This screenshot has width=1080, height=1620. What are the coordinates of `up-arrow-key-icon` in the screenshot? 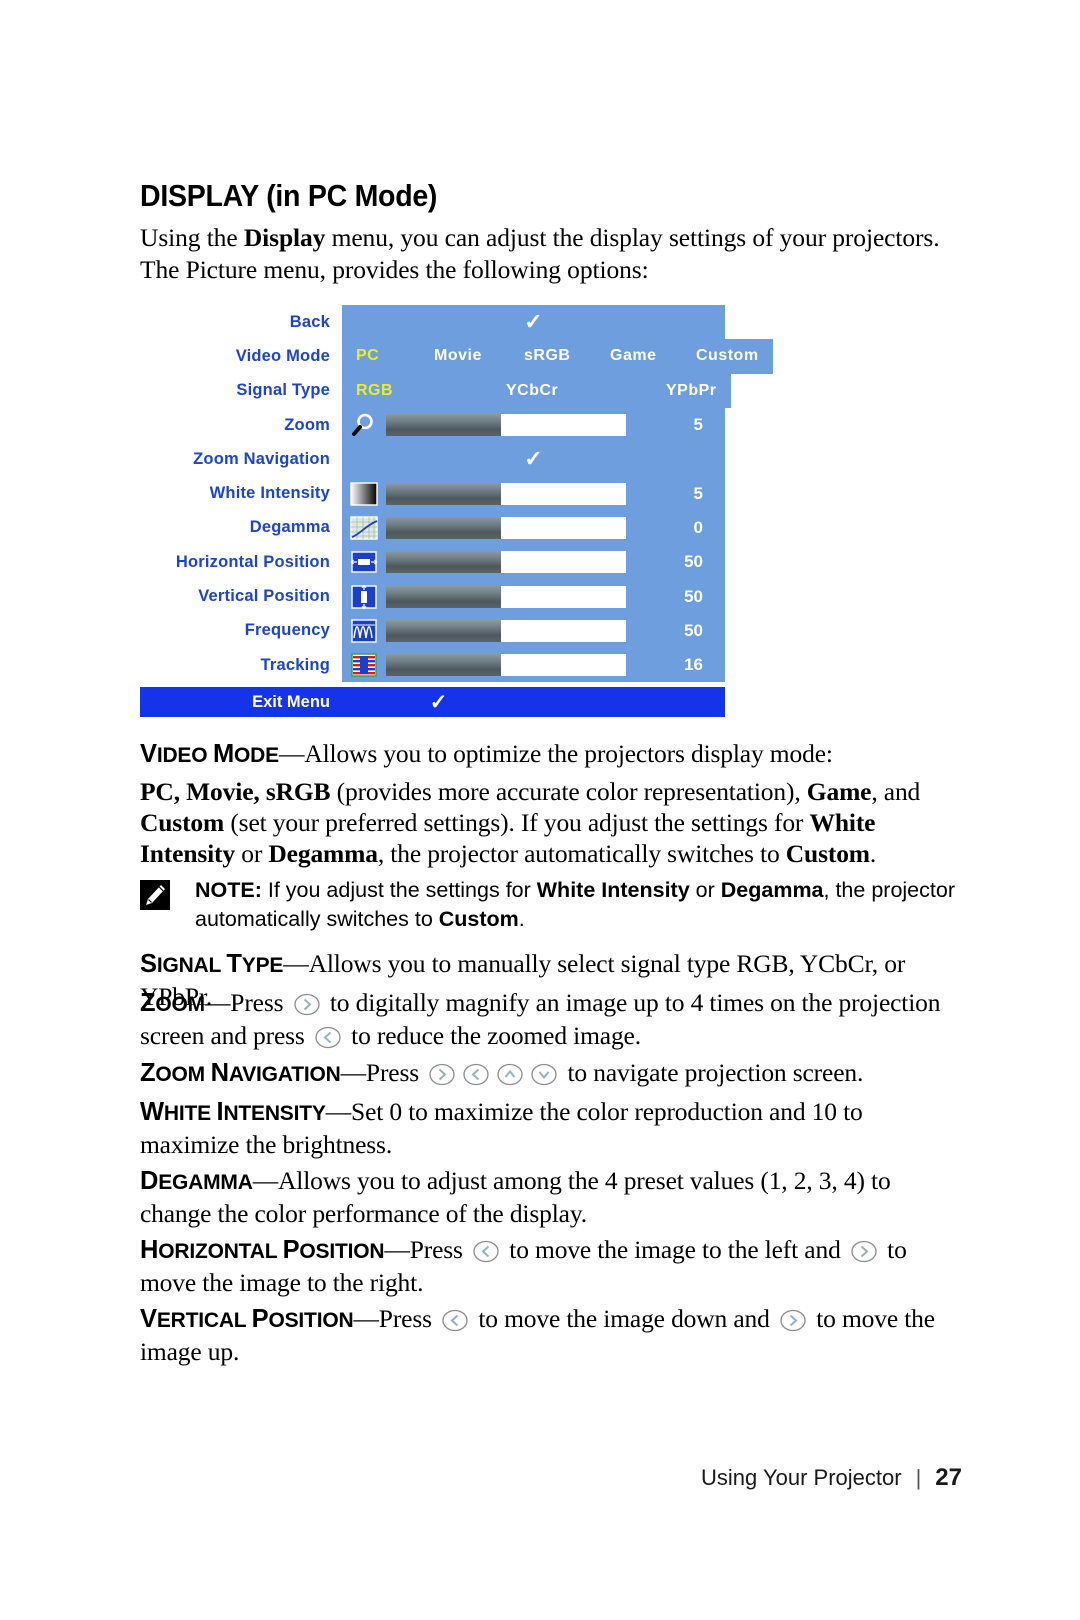 It's located at (510, 1074).